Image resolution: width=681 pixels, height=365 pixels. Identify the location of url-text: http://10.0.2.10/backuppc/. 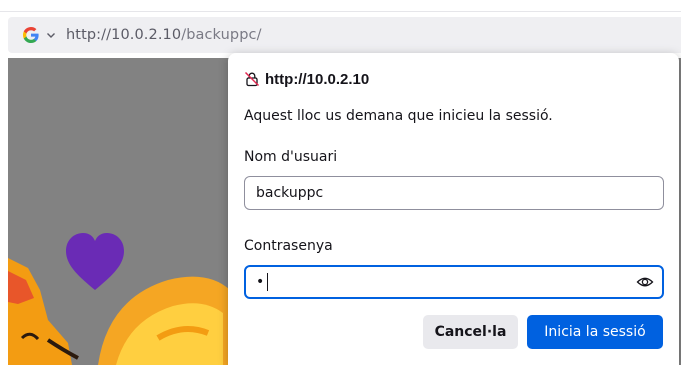
(164, 35).